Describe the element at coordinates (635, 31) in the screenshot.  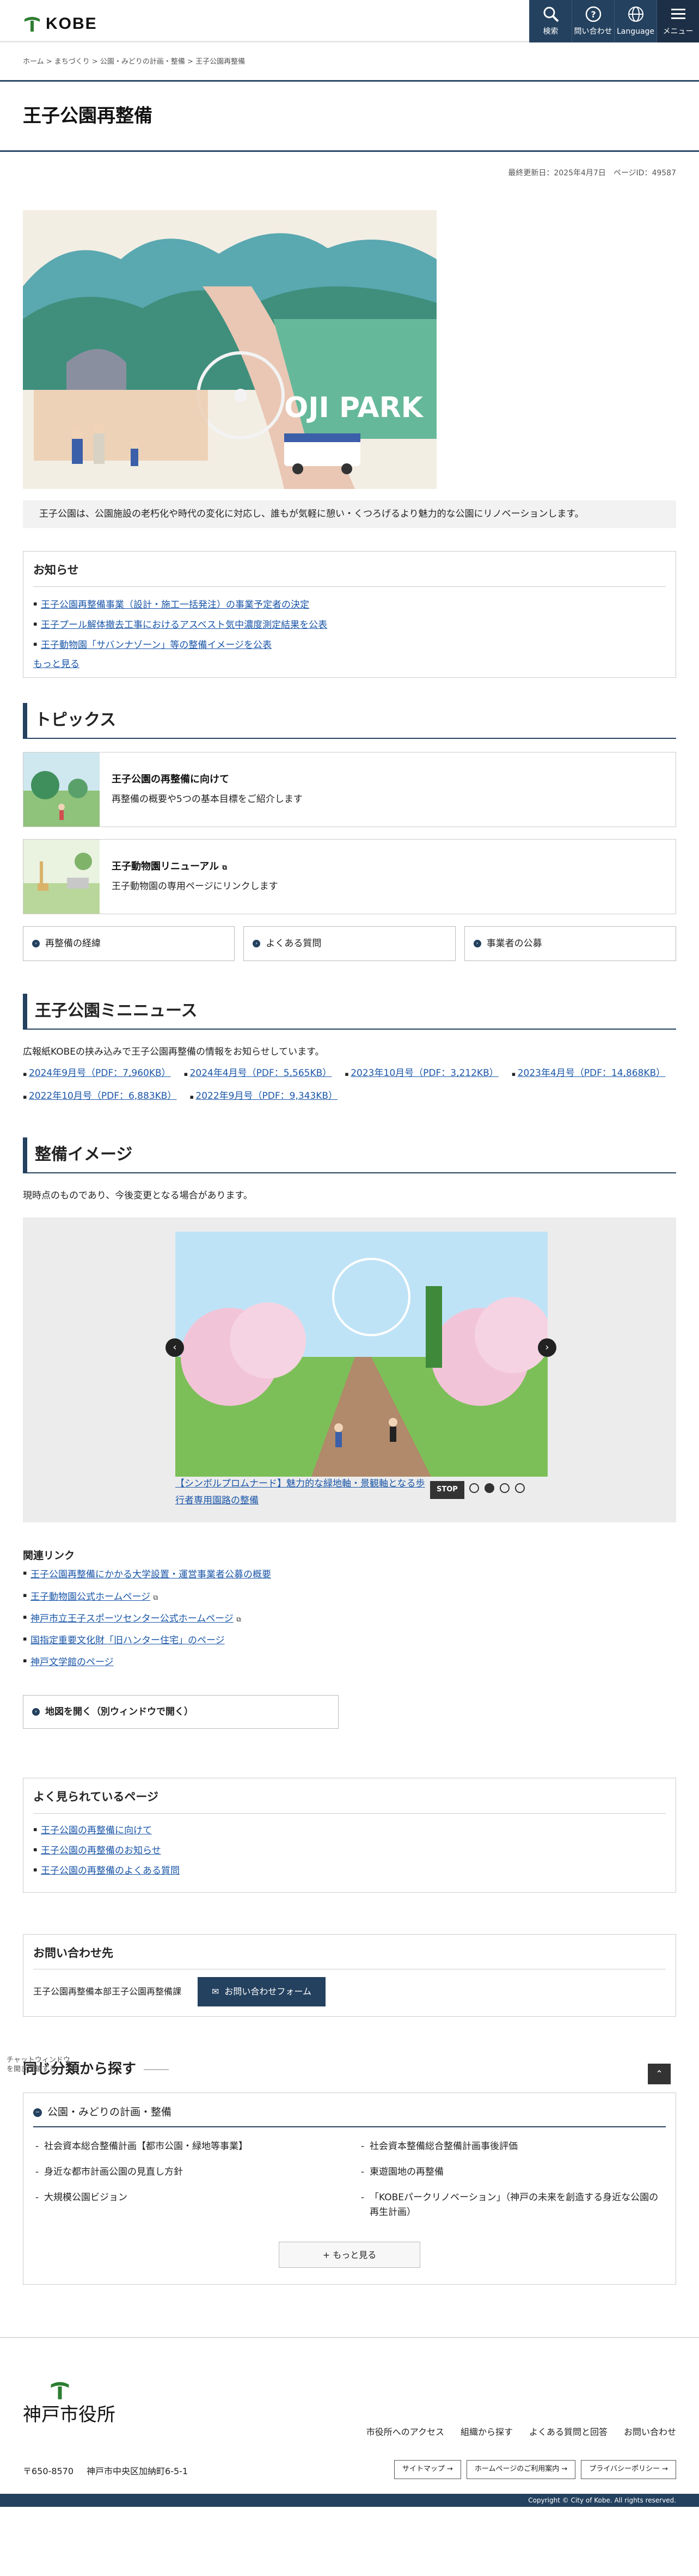
I see `language-label: Language` at that location.